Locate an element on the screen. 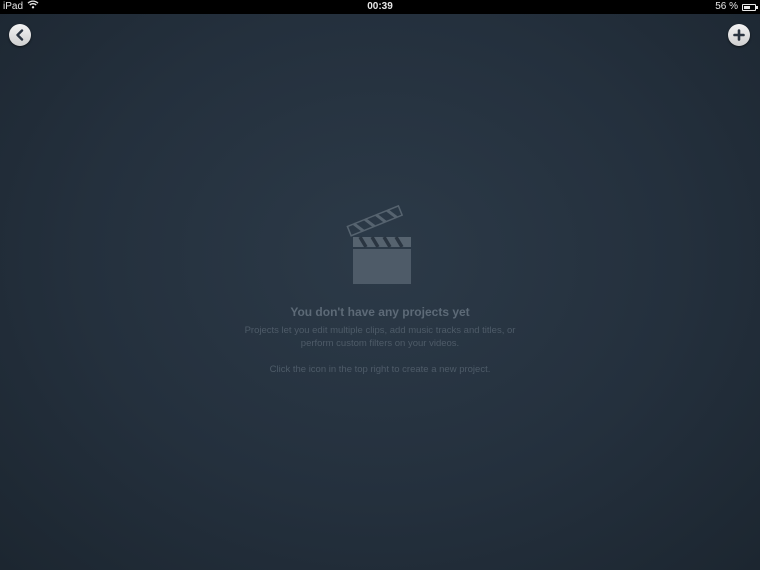 This screenshot has width=760, height=570. clapperboard-icon is located at coordinates (378, 244).